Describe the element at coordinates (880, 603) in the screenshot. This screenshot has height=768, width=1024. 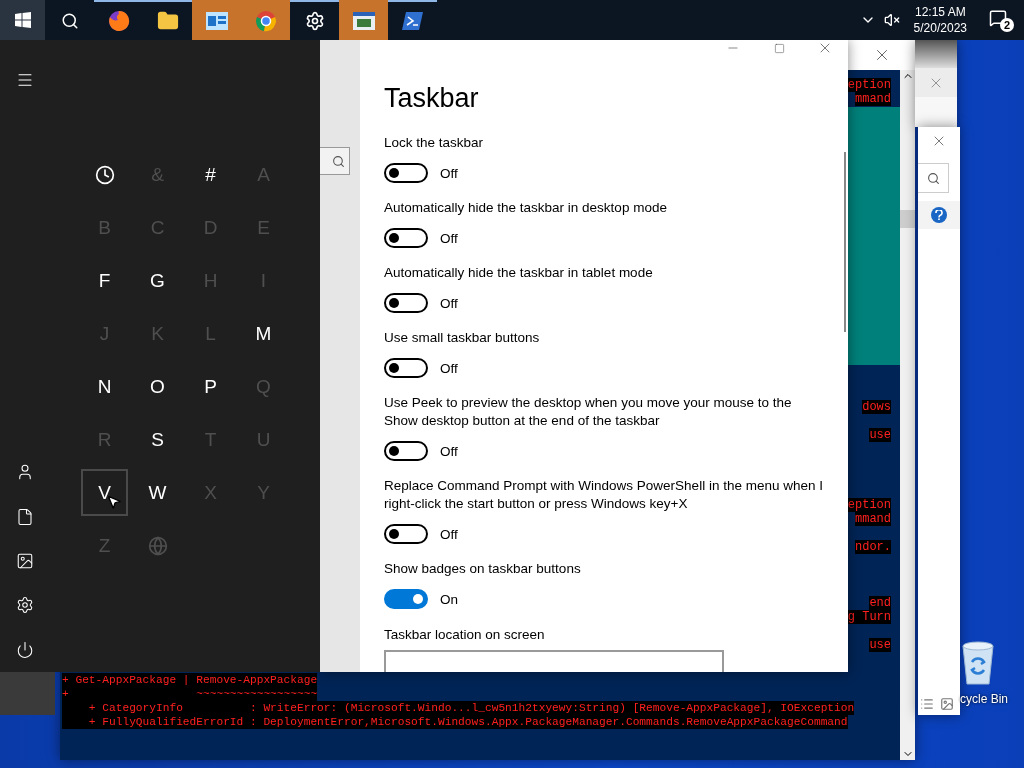
I see `console-text: end` at that location.